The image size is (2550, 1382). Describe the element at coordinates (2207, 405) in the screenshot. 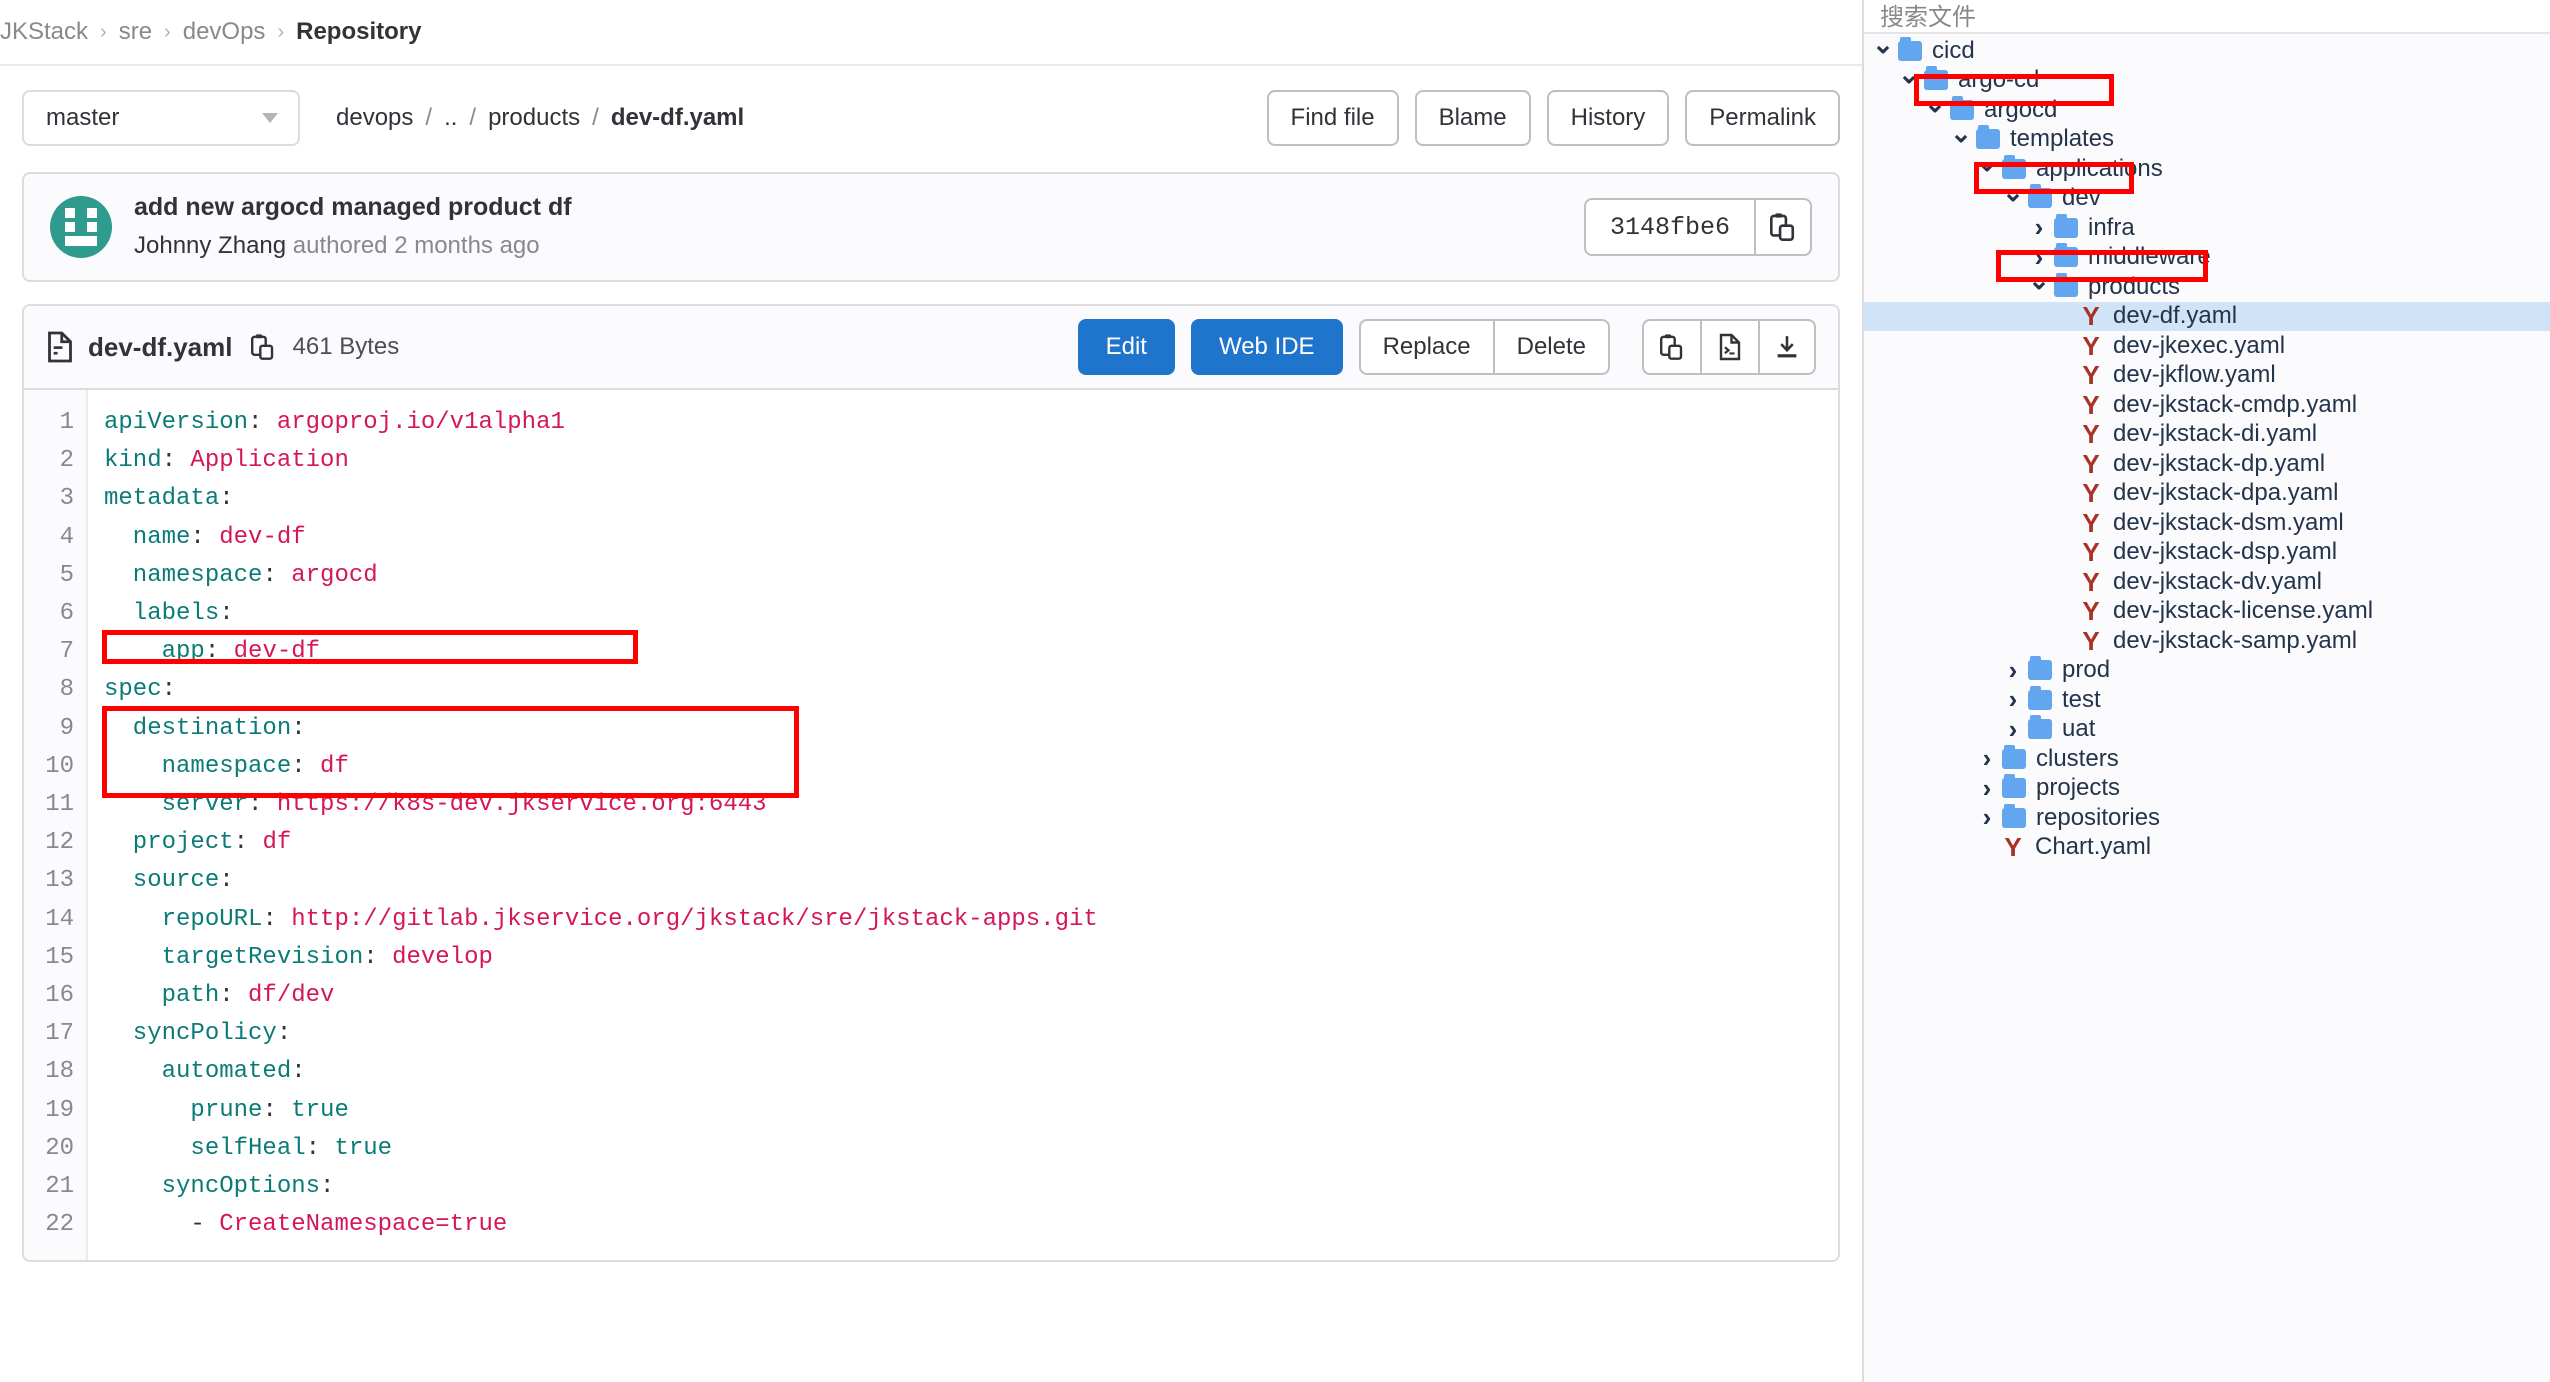

I see `tree-file-dev-jkstack-cmdp.yaml: Ydev-jkstack-cmdp.yaml` at that location.